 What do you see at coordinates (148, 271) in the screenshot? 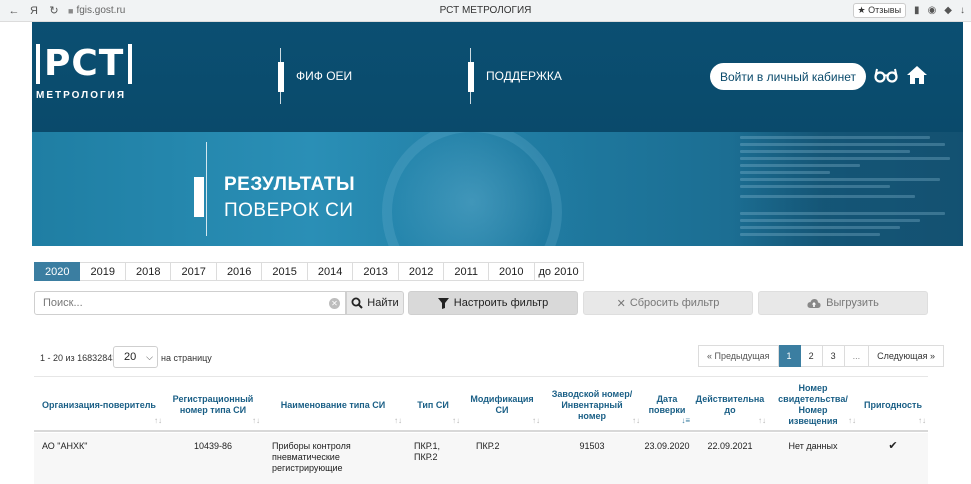
I see `year-tab-2018: 2018` at bounding box center [148, 271].